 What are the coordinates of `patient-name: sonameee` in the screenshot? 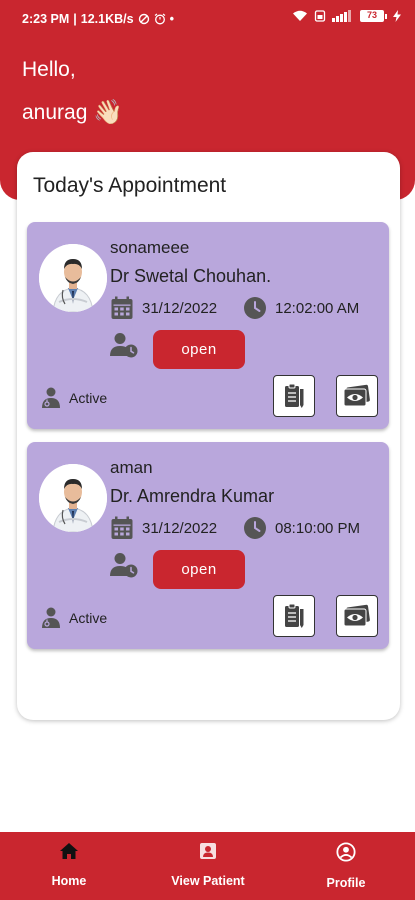 It's located at (150, 247).